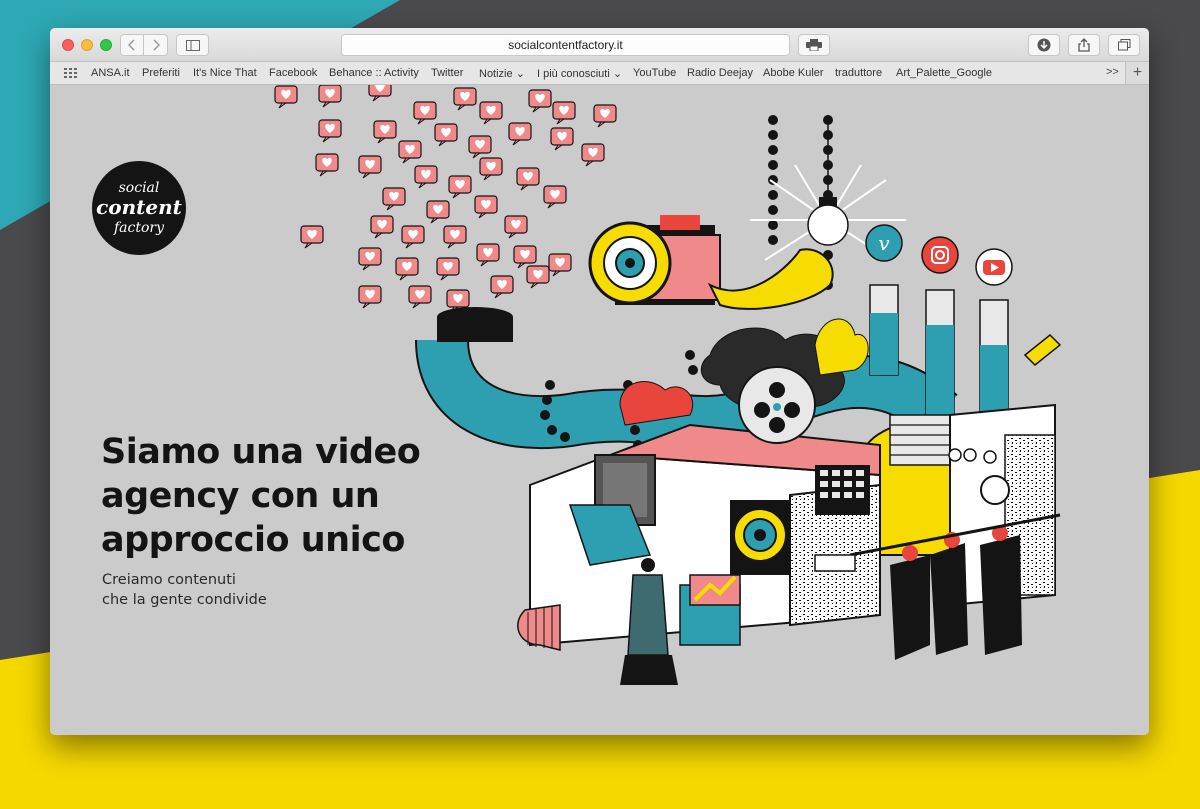 The image size is (1200, 809). I want to click on title-bar: socialcontentfactory.it, so click(599, 45).